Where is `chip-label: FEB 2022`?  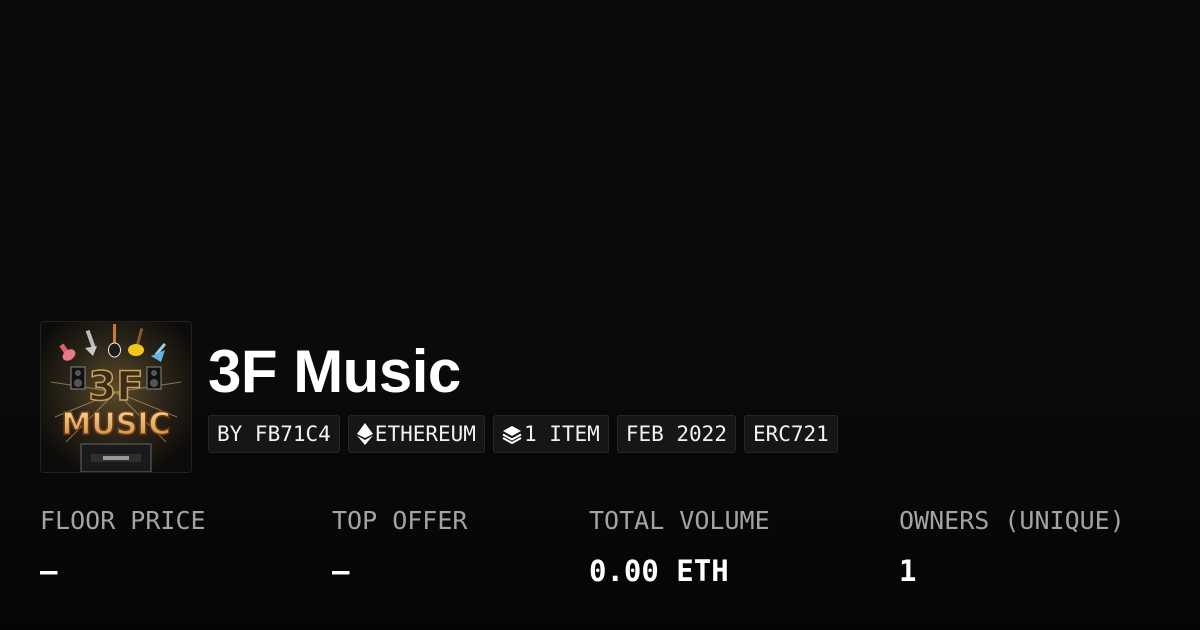
chip-label: FEB 2022 is located at coordinates (676, 434).